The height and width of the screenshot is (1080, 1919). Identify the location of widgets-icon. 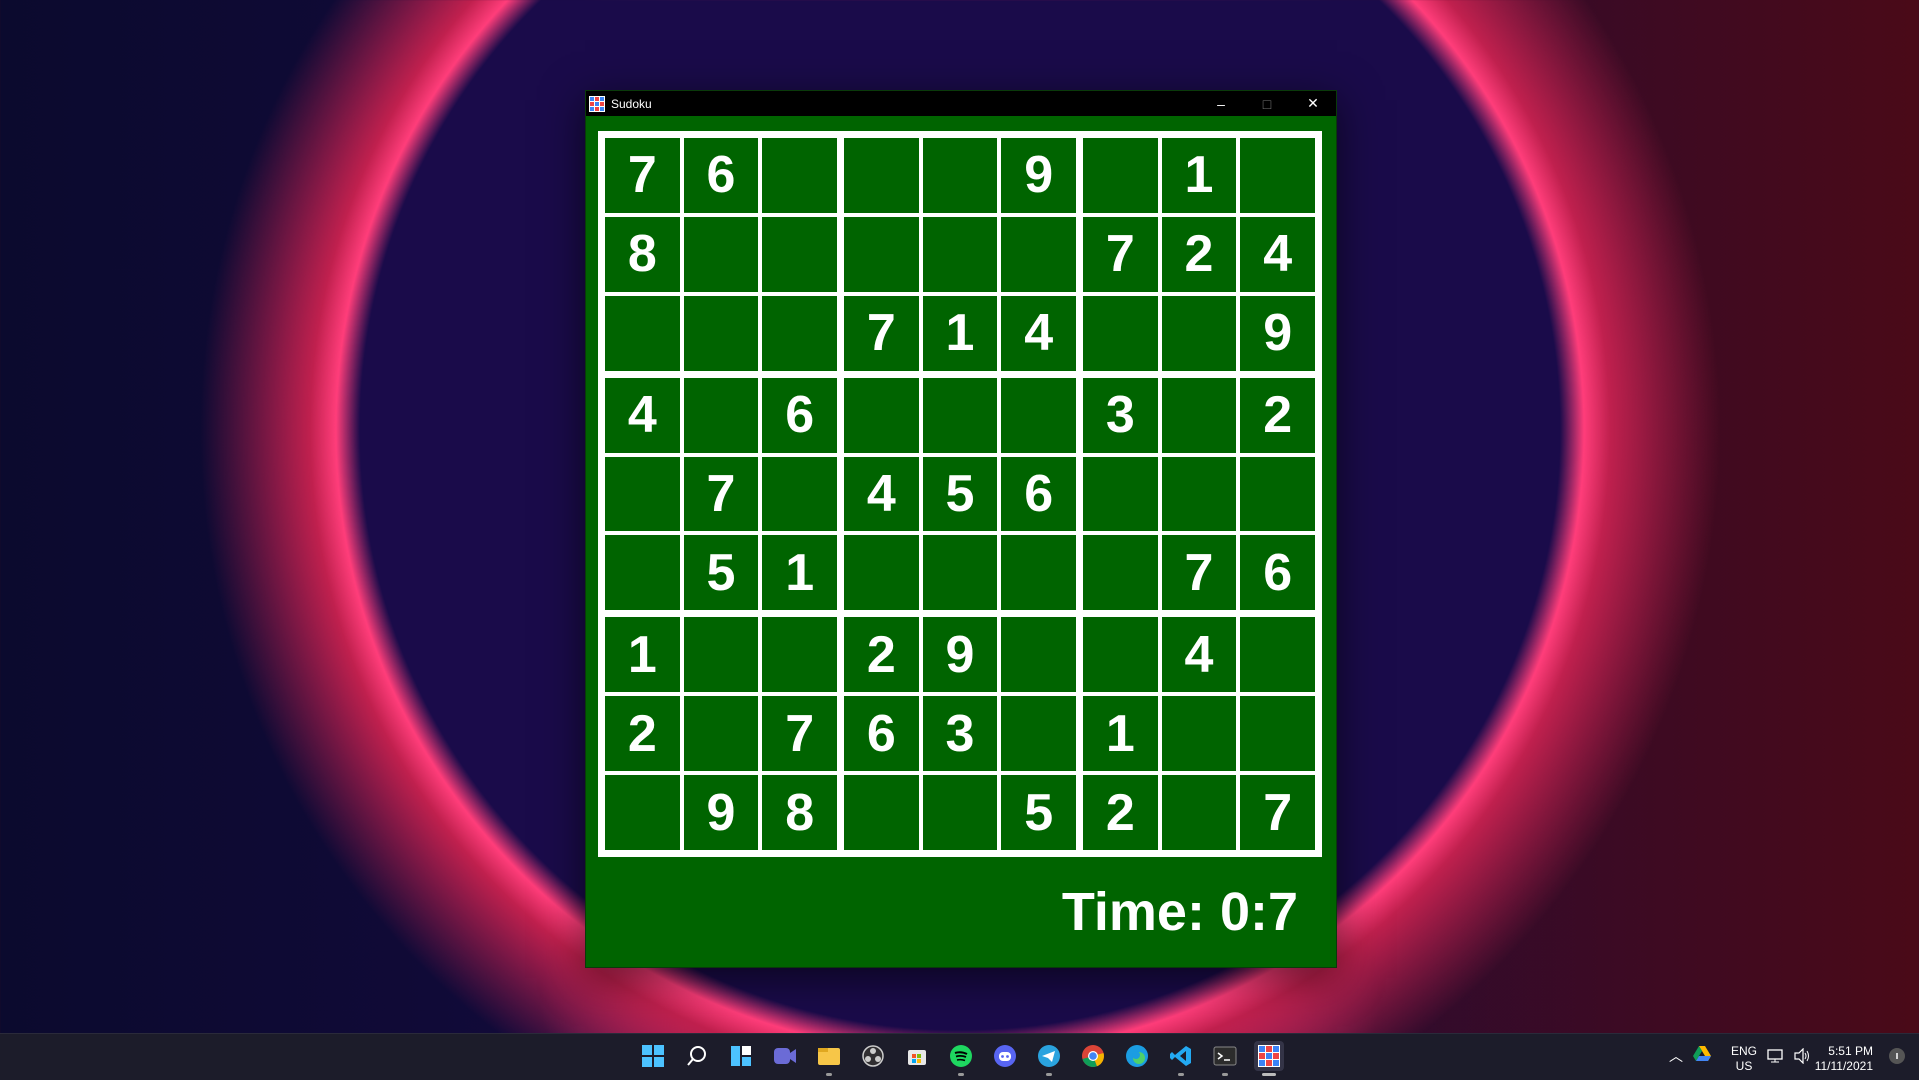
(741, 1056).